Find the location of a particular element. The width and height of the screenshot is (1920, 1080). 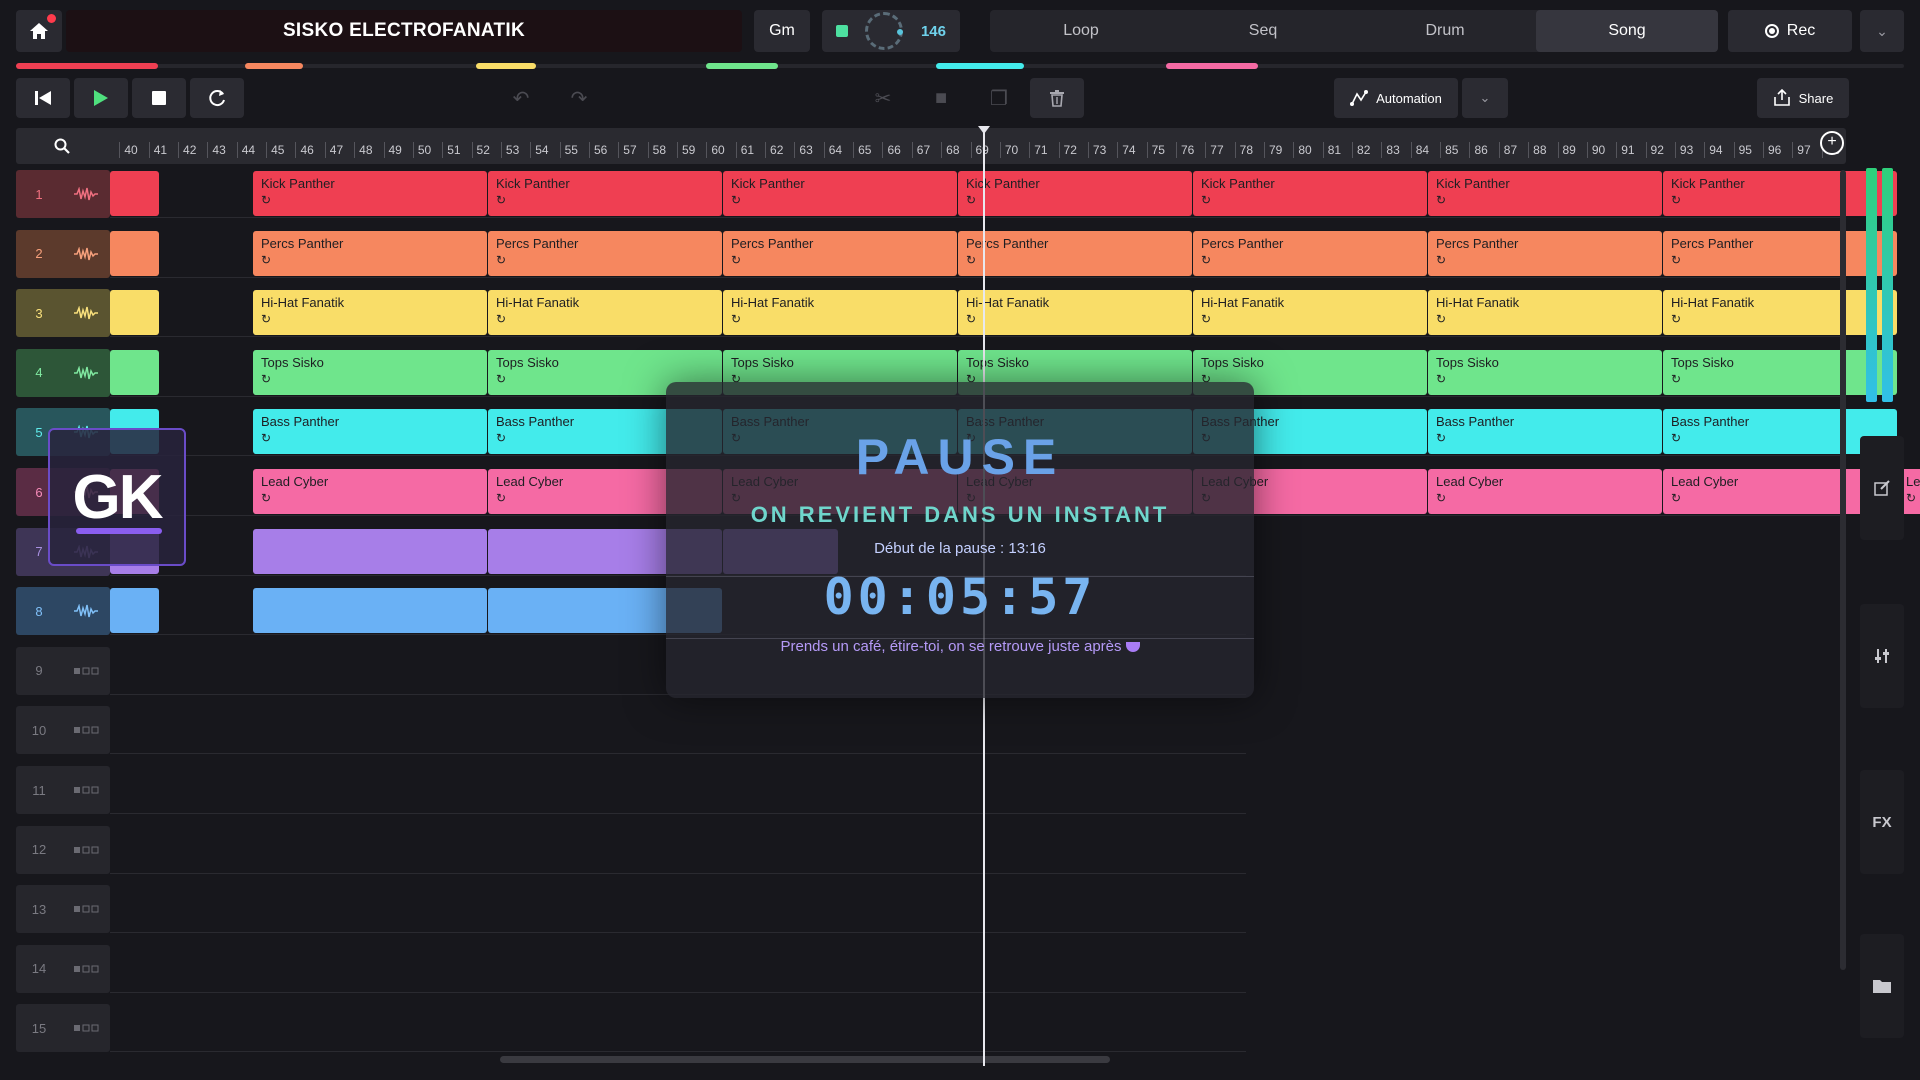

ruler-bar-number: 87 is located at coordinates (1507, 150).